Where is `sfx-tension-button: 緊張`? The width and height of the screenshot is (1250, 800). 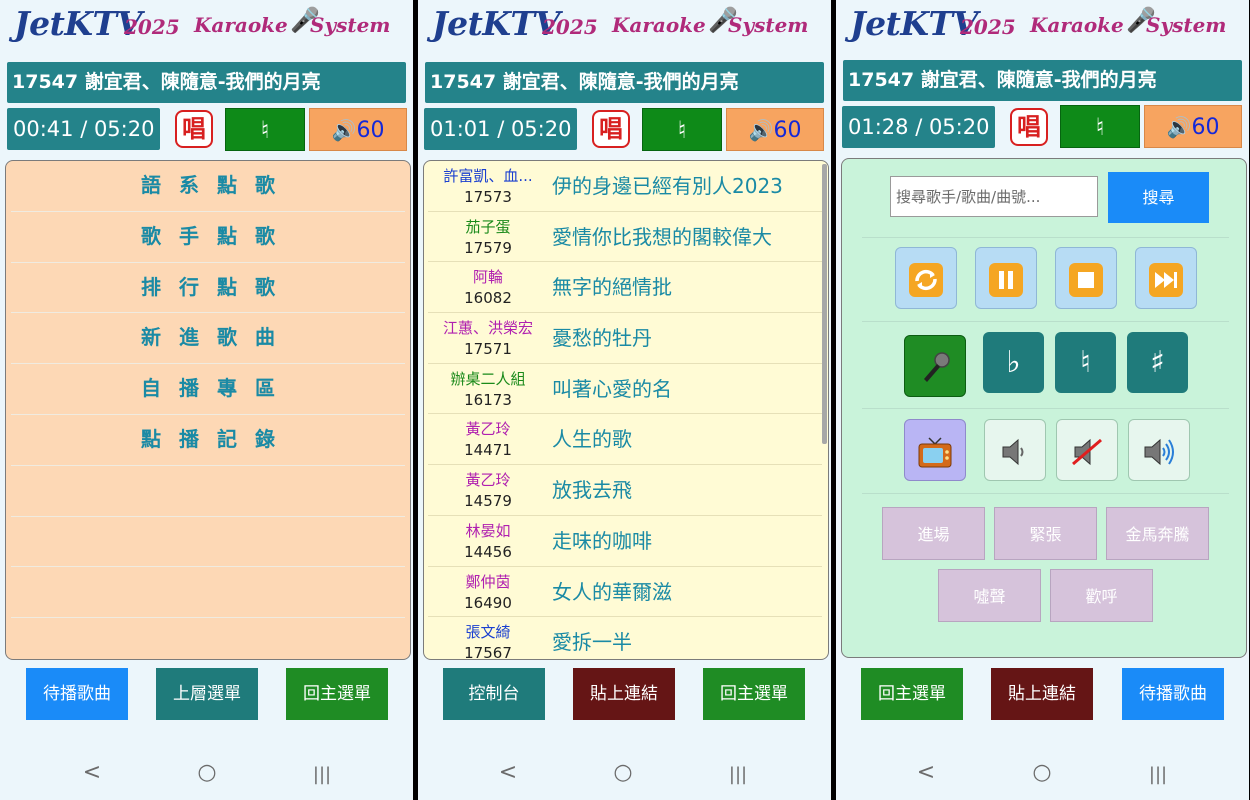
sfx-tension-button: 緊張 is located at coordinates (1045, 533).